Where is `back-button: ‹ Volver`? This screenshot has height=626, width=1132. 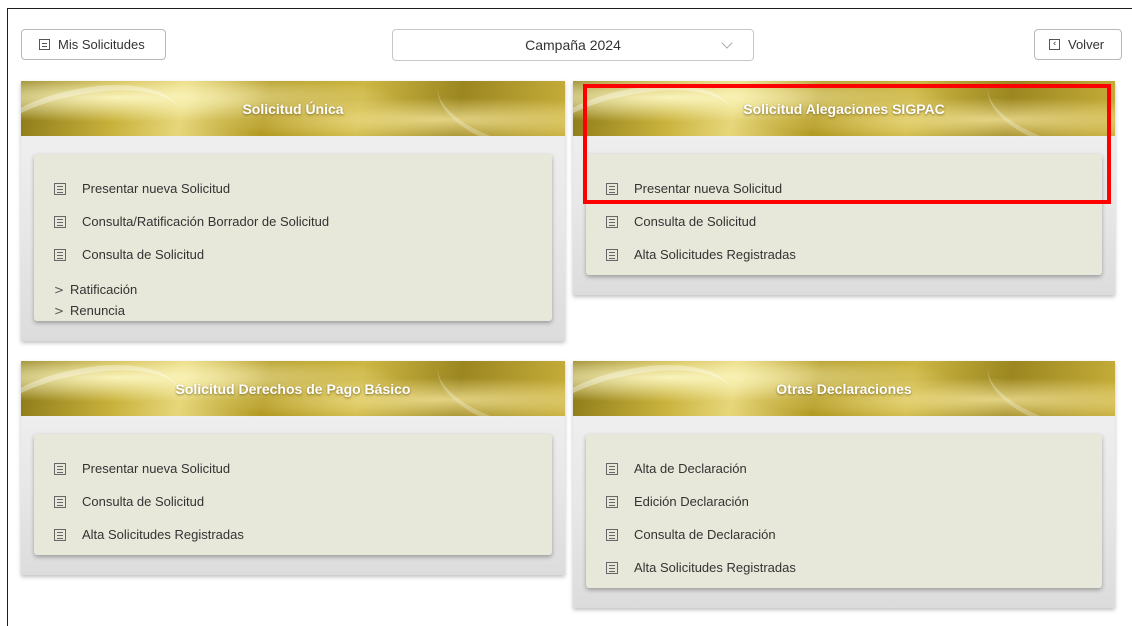 back-button: ‹ Volver is located at coordinates (1078, 44).